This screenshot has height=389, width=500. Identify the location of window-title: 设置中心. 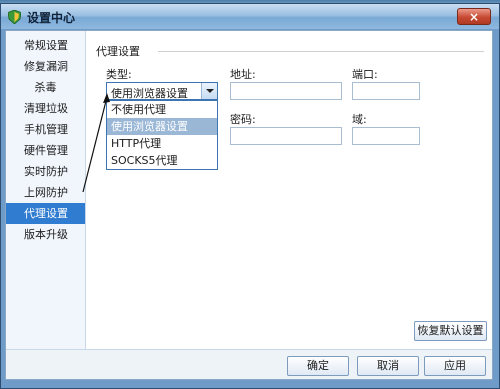
(51, 18).